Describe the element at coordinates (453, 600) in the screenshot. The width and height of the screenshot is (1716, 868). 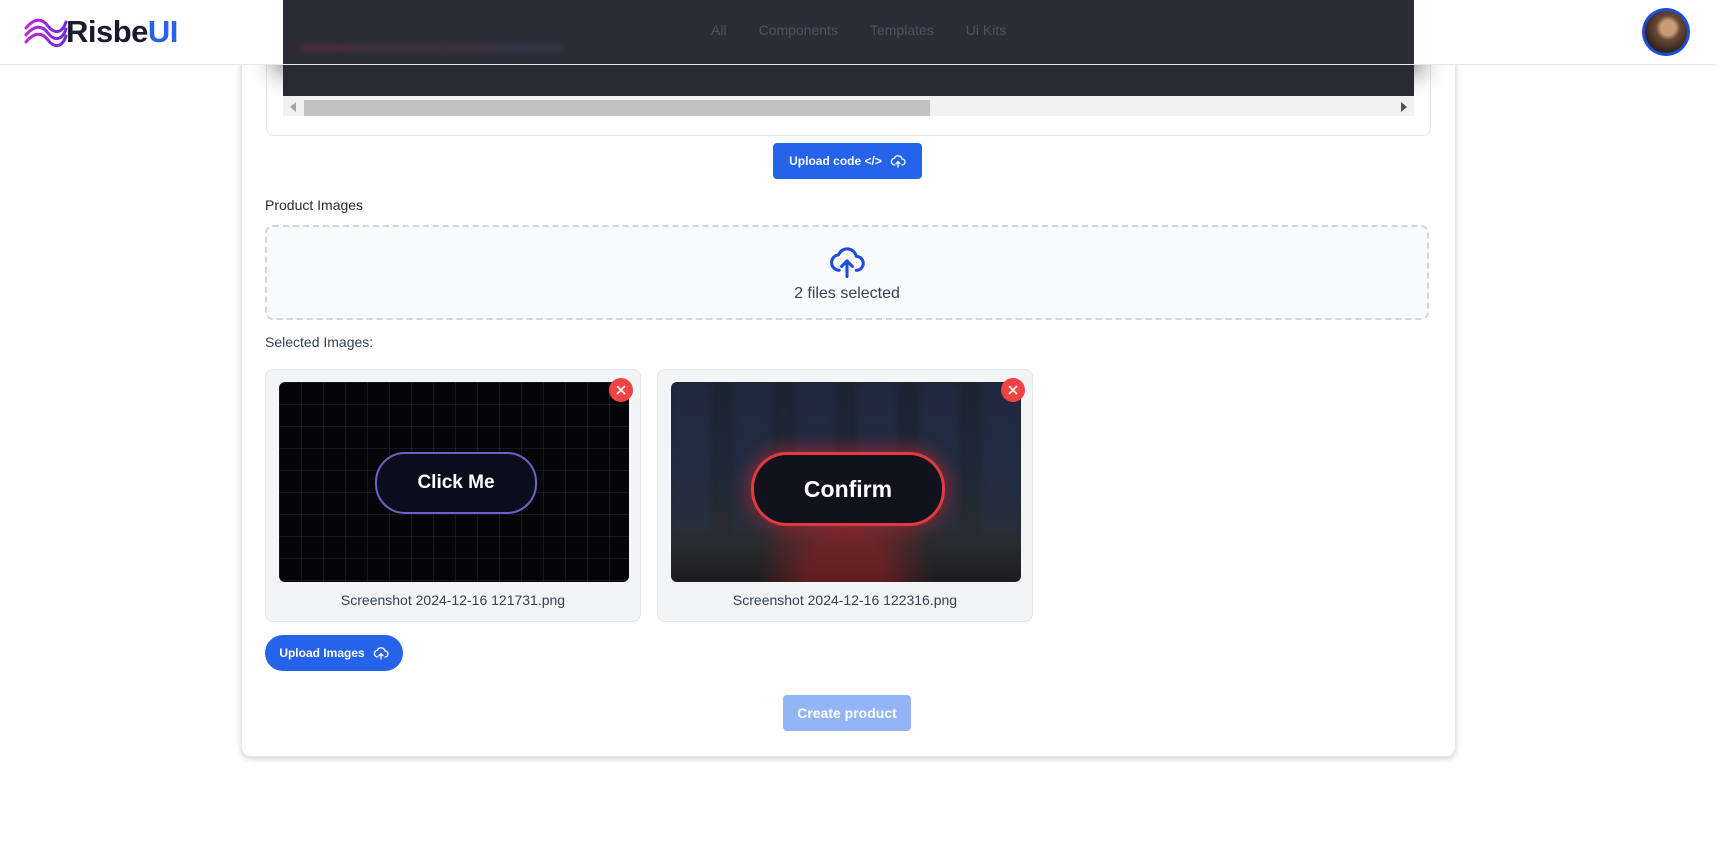
I see `image-filename: Screenshot 2024-12-16 121731.png` at that location.